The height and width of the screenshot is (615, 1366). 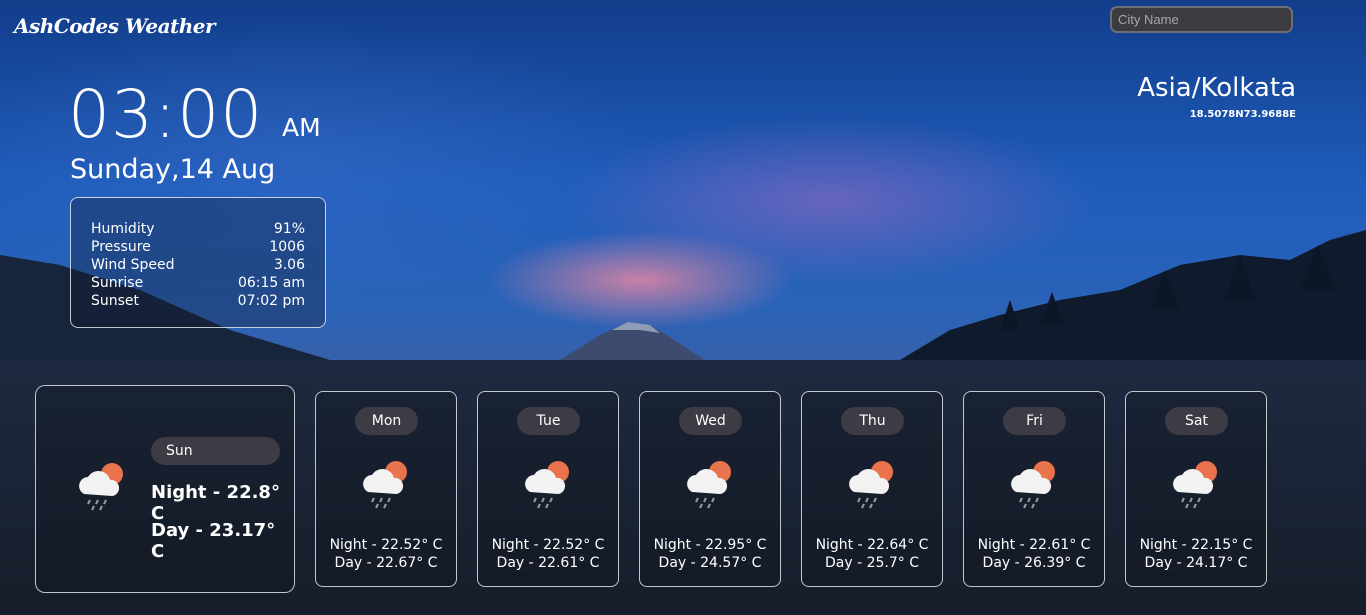 What do you see at coordinates (289, 265) in the screenshot?
I see `detail-value: 3.06` at bounding box center [289, 265].